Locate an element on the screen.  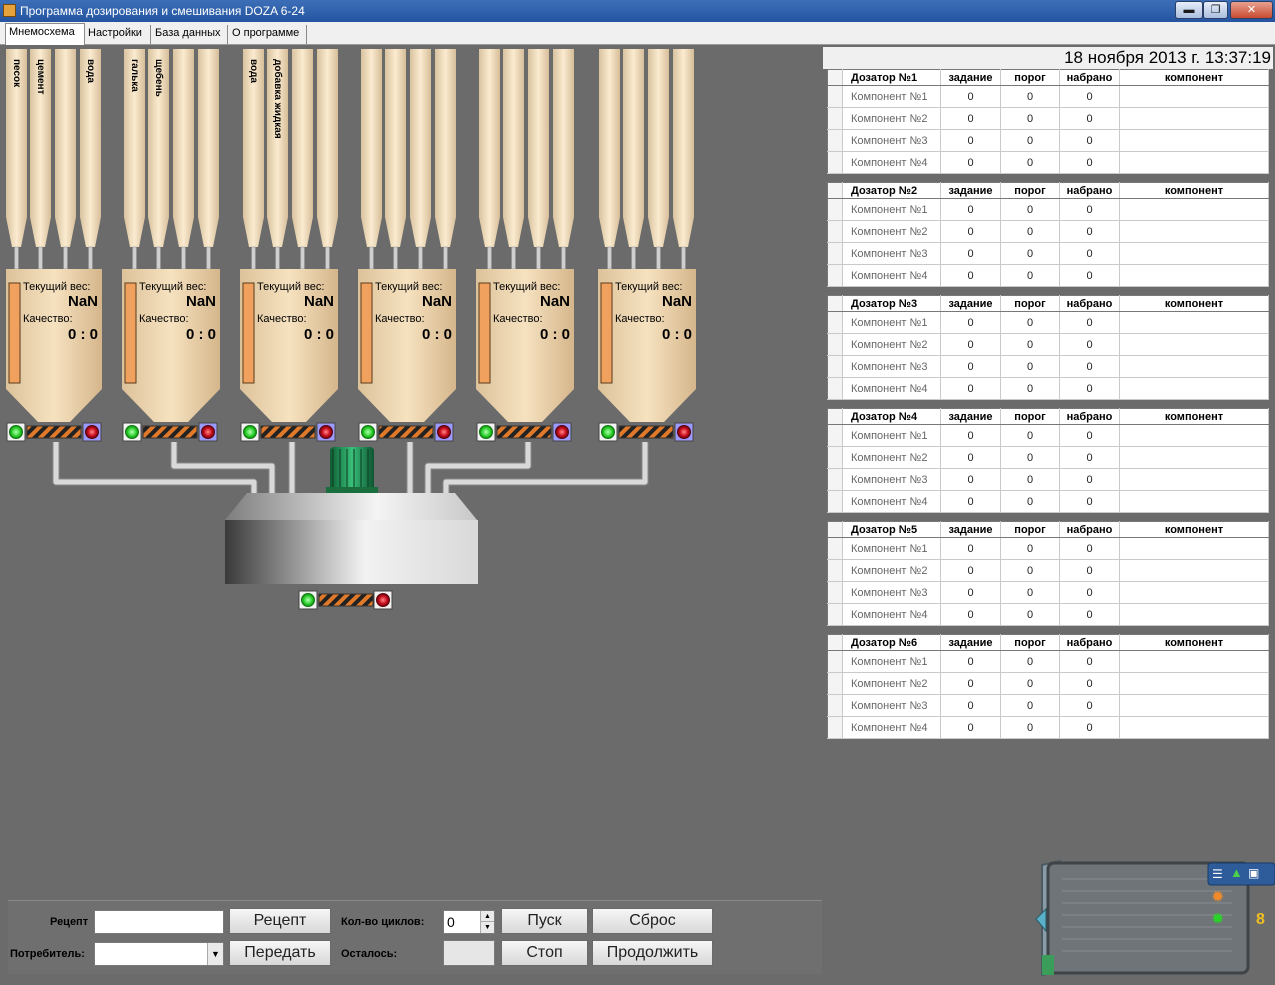
recipe-button: Рецепт is located at coordinates (280, 921).